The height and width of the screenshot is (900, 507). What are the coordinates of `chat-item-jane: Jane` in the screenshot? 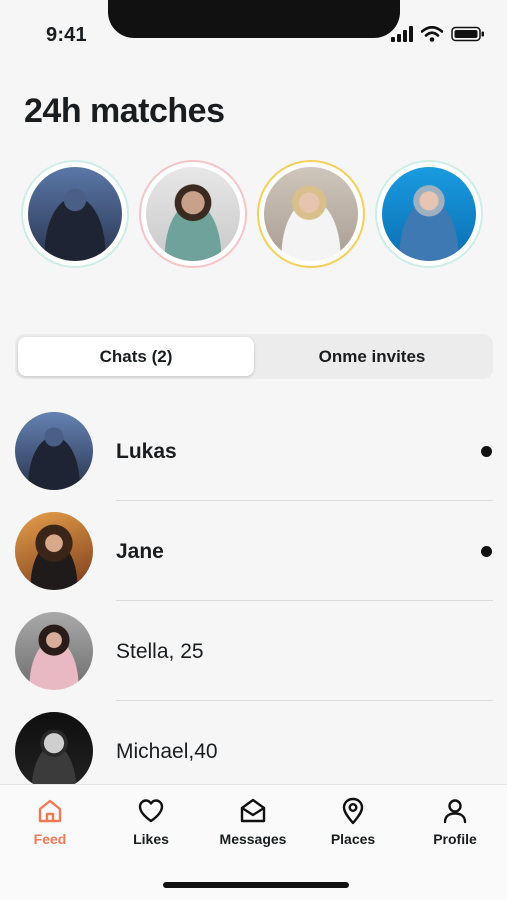 It's located at (253, 560).